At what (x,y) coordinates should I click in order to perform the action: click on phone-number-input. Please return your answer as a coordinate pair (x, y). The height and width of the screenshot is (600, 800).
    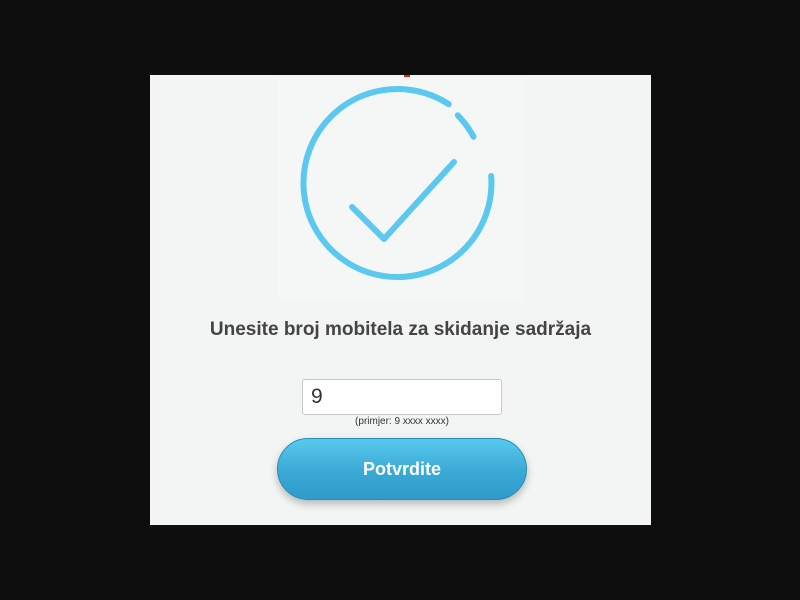
    Looking at the image, I should click on (402, 397).